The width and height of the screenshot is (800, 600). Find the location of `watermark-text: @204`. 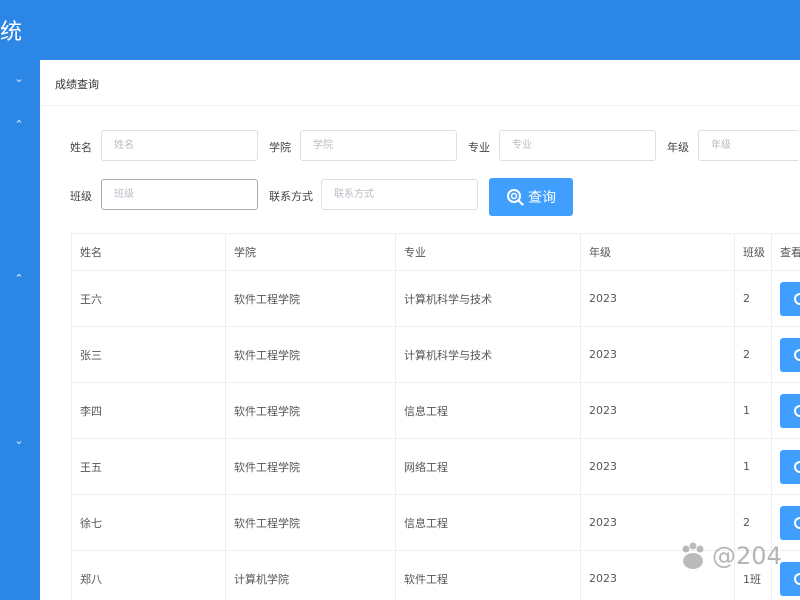

watermark-text: @204 is located at coordinates (747, 556).